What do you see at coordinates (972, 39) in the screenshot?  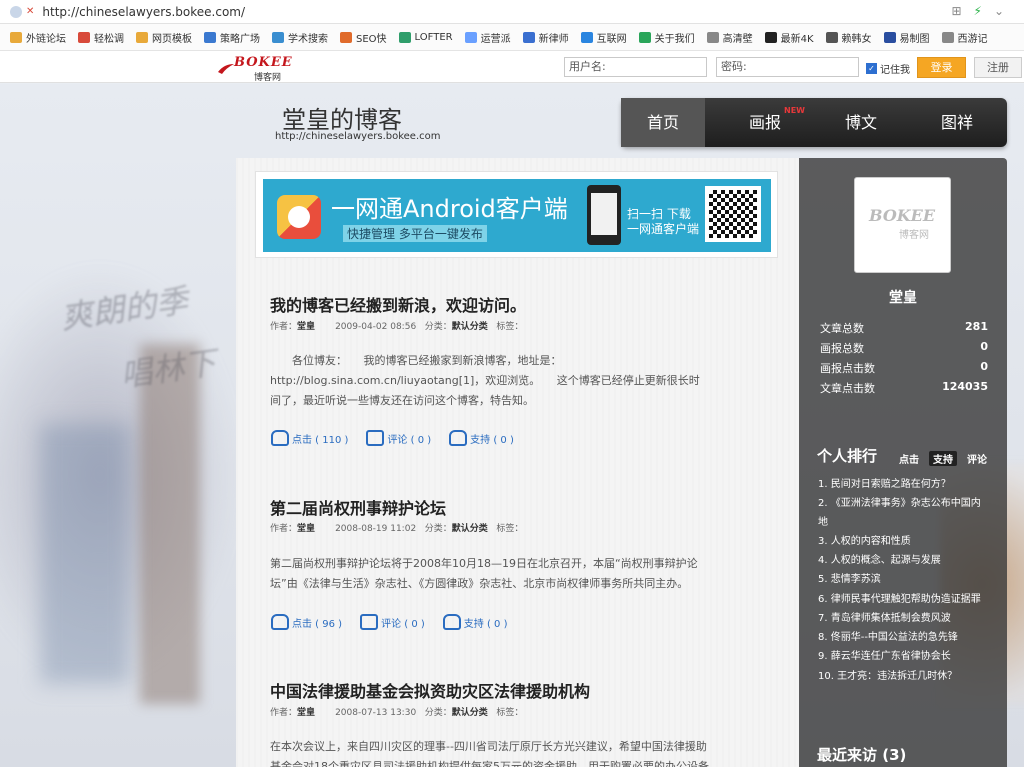 I see `bookmark-label: 西游记` at bounding box center [972, 39].